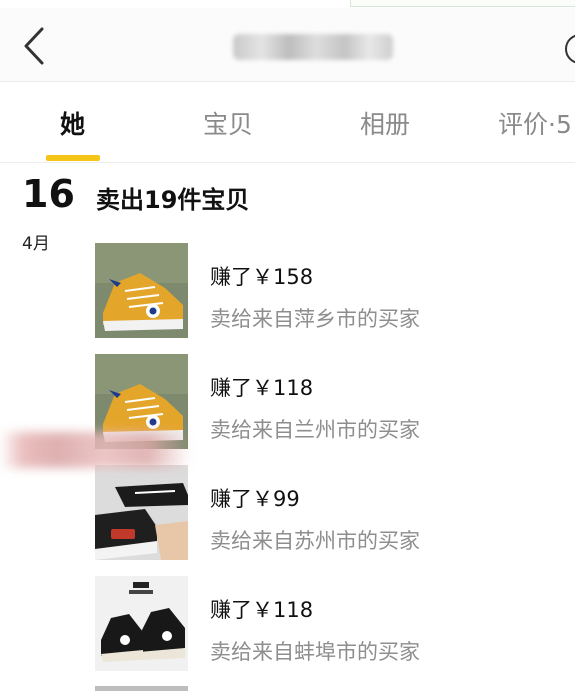 This screenshot has height=691, width=575. What do you see at coordinates (385, 123) in the screenshot?
I see `tab-album: 相册` at bounding box center [385, 123].